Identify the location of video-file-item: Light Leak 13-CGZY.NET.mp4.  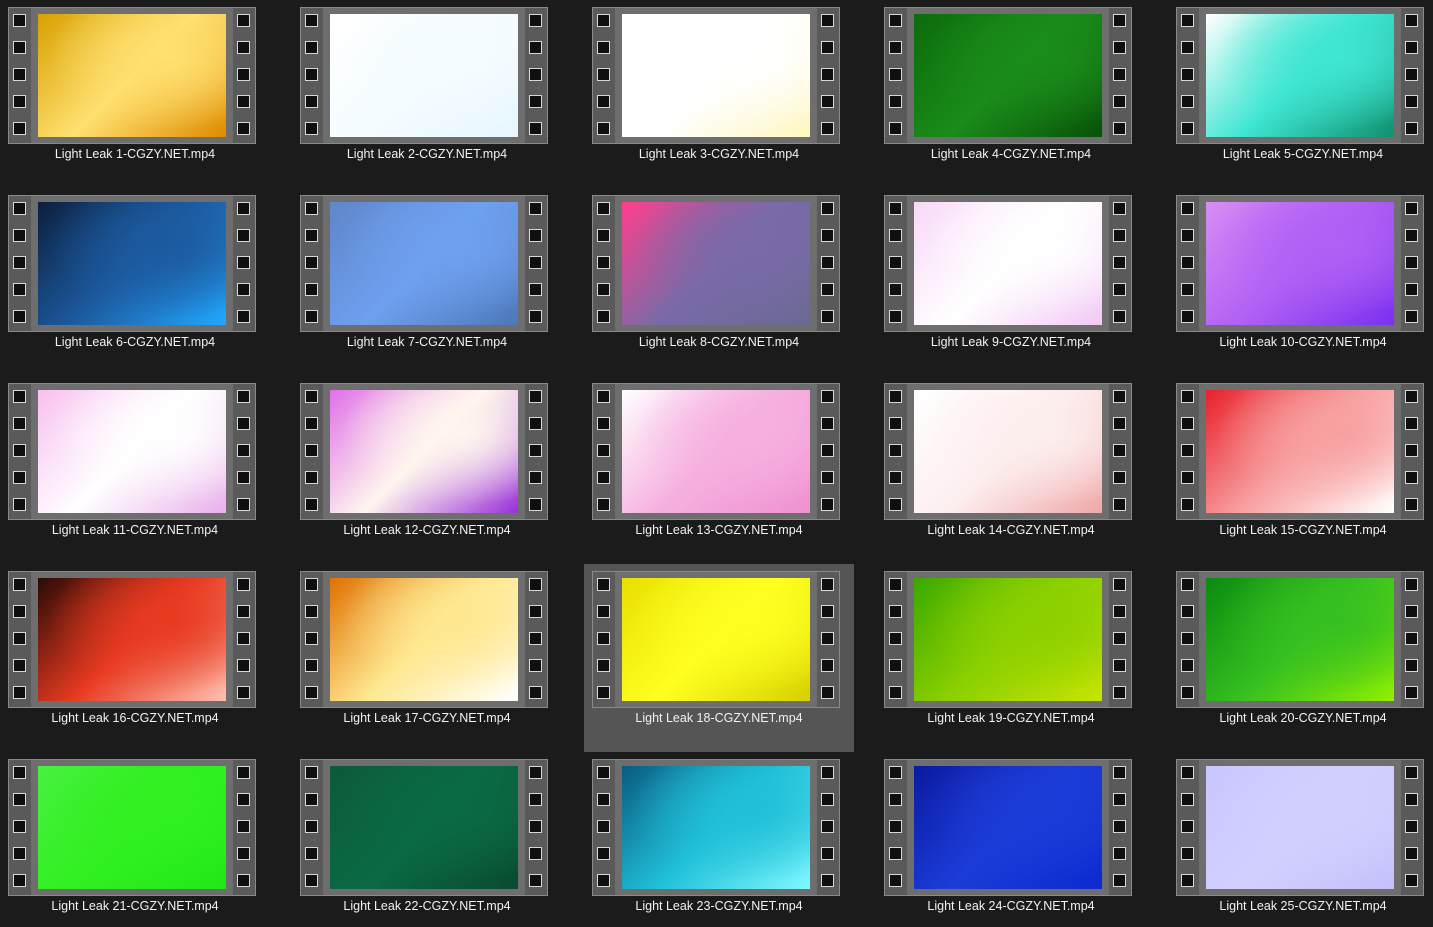
(719, 470).